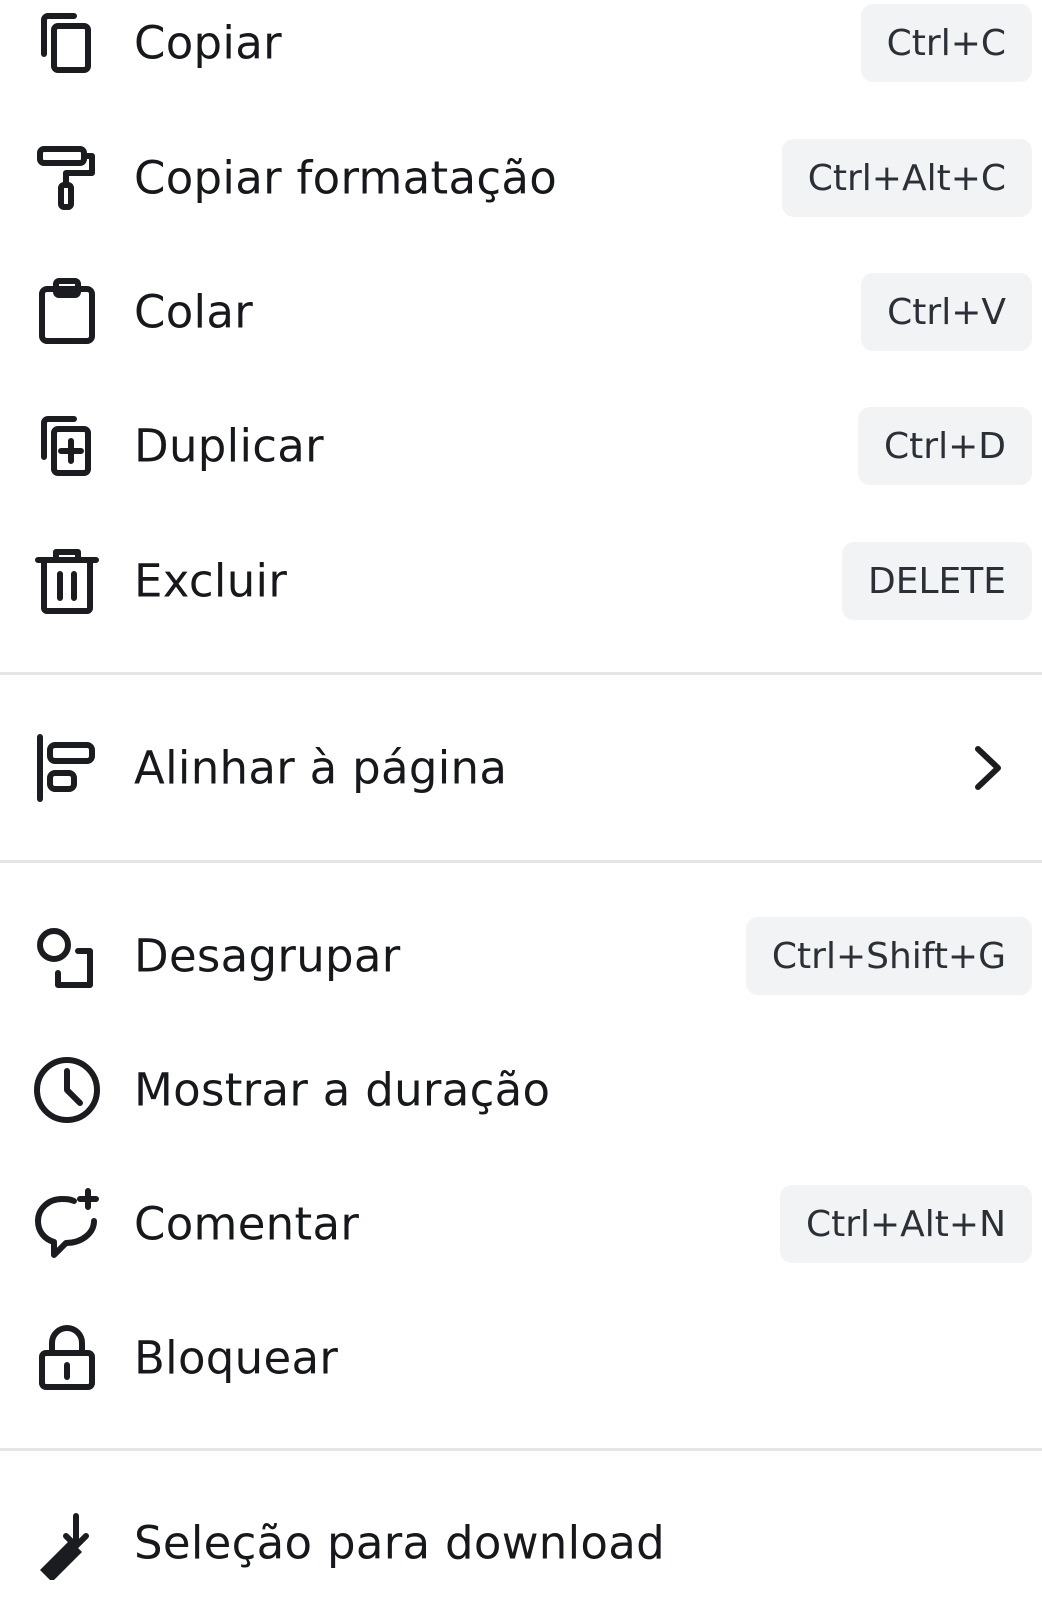 The height and width of the screenshot is (1598, 1042). Describe the element at coordinates (346, 178) in the screenshot. I see `menu-item-label: Copiar formatação` at that location.